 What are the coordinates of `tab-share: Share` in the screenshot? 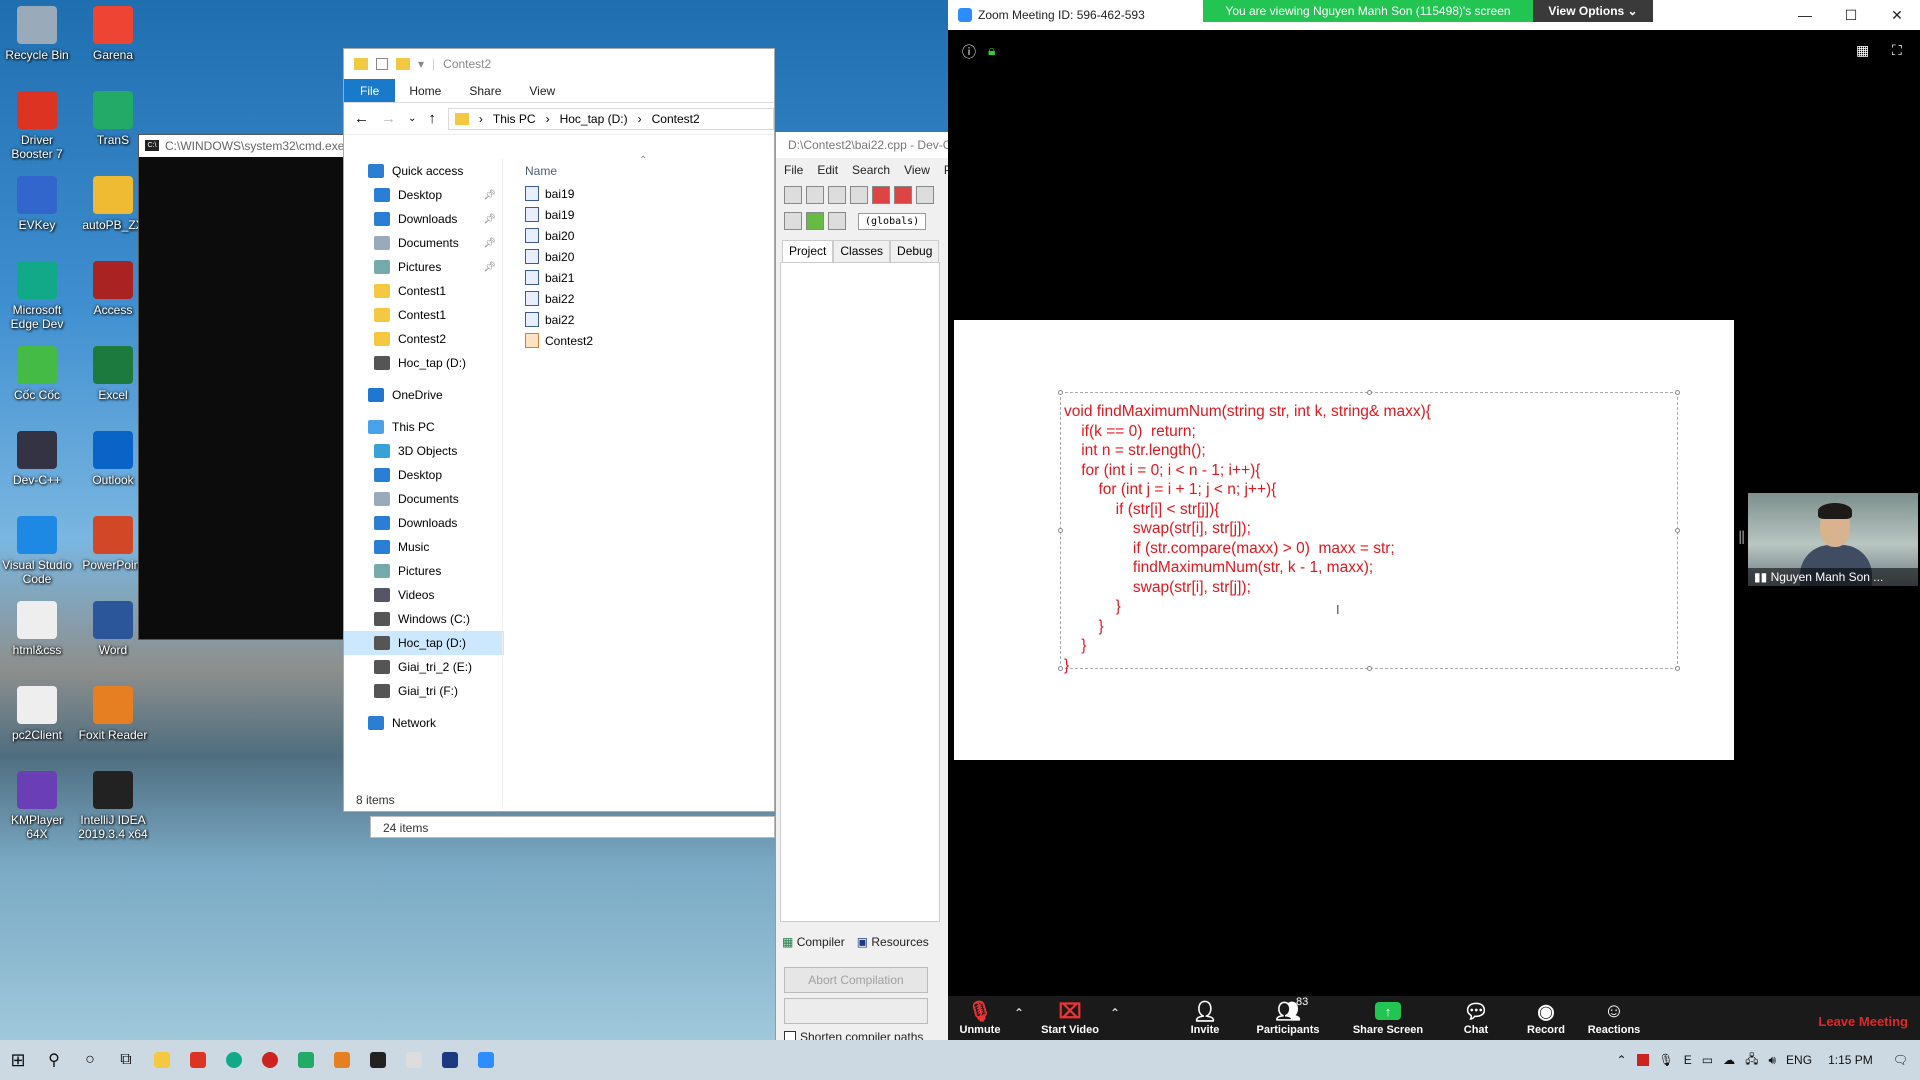 It's located at (485, 90).